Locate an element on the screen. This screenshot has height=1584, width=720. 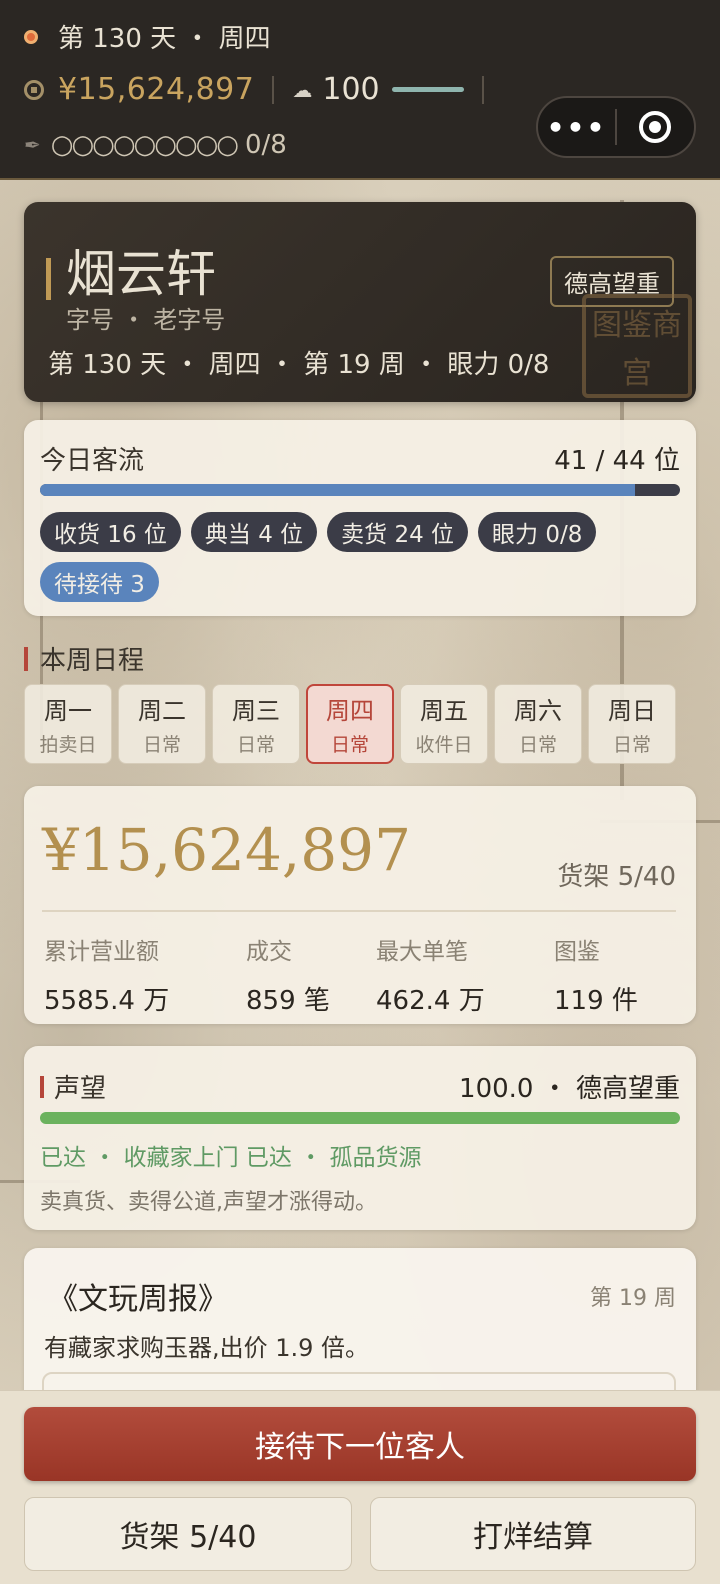
day-sunday: 周日 日常 is located at coordinates (632, 724).